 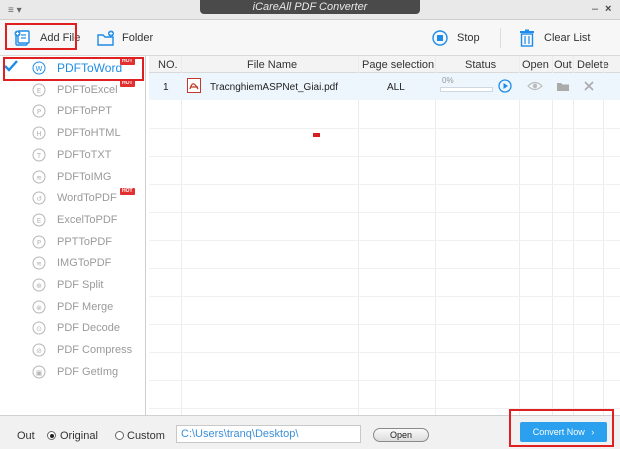 I want to click on convert-now-label: Convert Now, so click(x=558, y=432).